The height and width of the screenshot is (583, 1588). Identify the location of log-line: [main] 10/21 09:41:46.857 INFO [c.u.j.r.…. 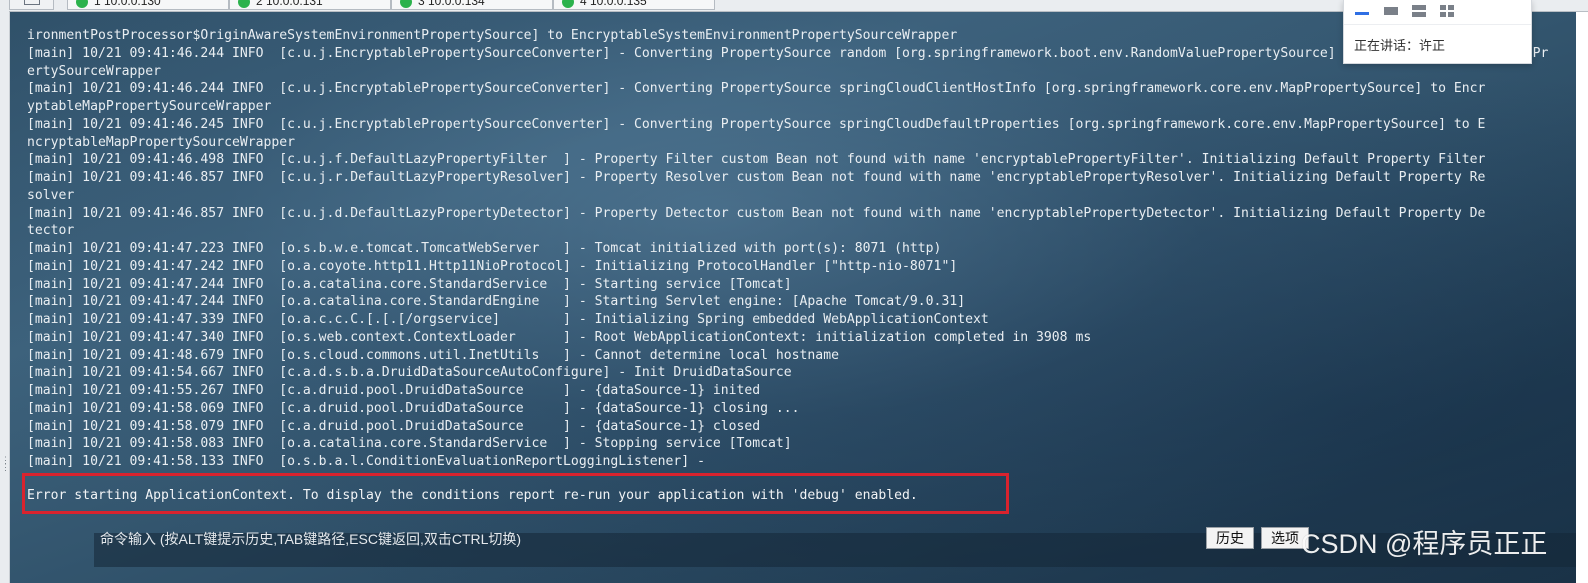
(756, 177).